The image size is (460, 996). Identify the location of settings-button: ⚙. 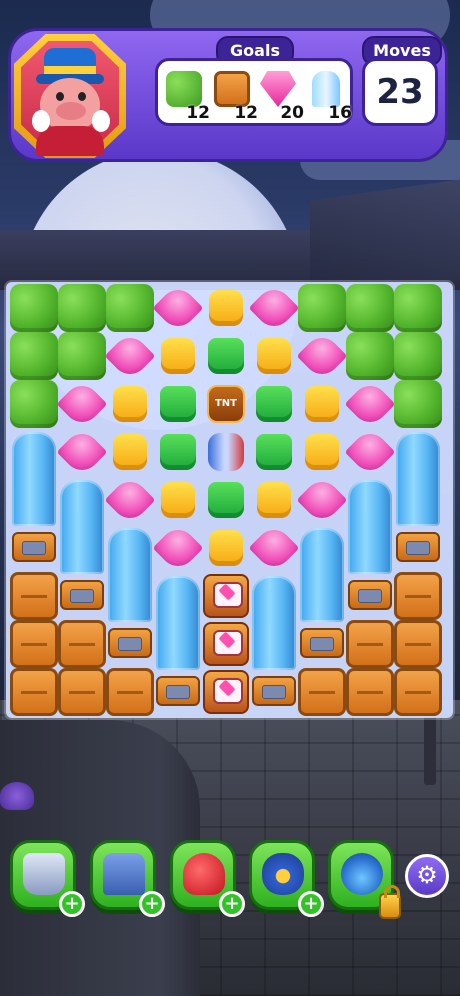
(427, 876).